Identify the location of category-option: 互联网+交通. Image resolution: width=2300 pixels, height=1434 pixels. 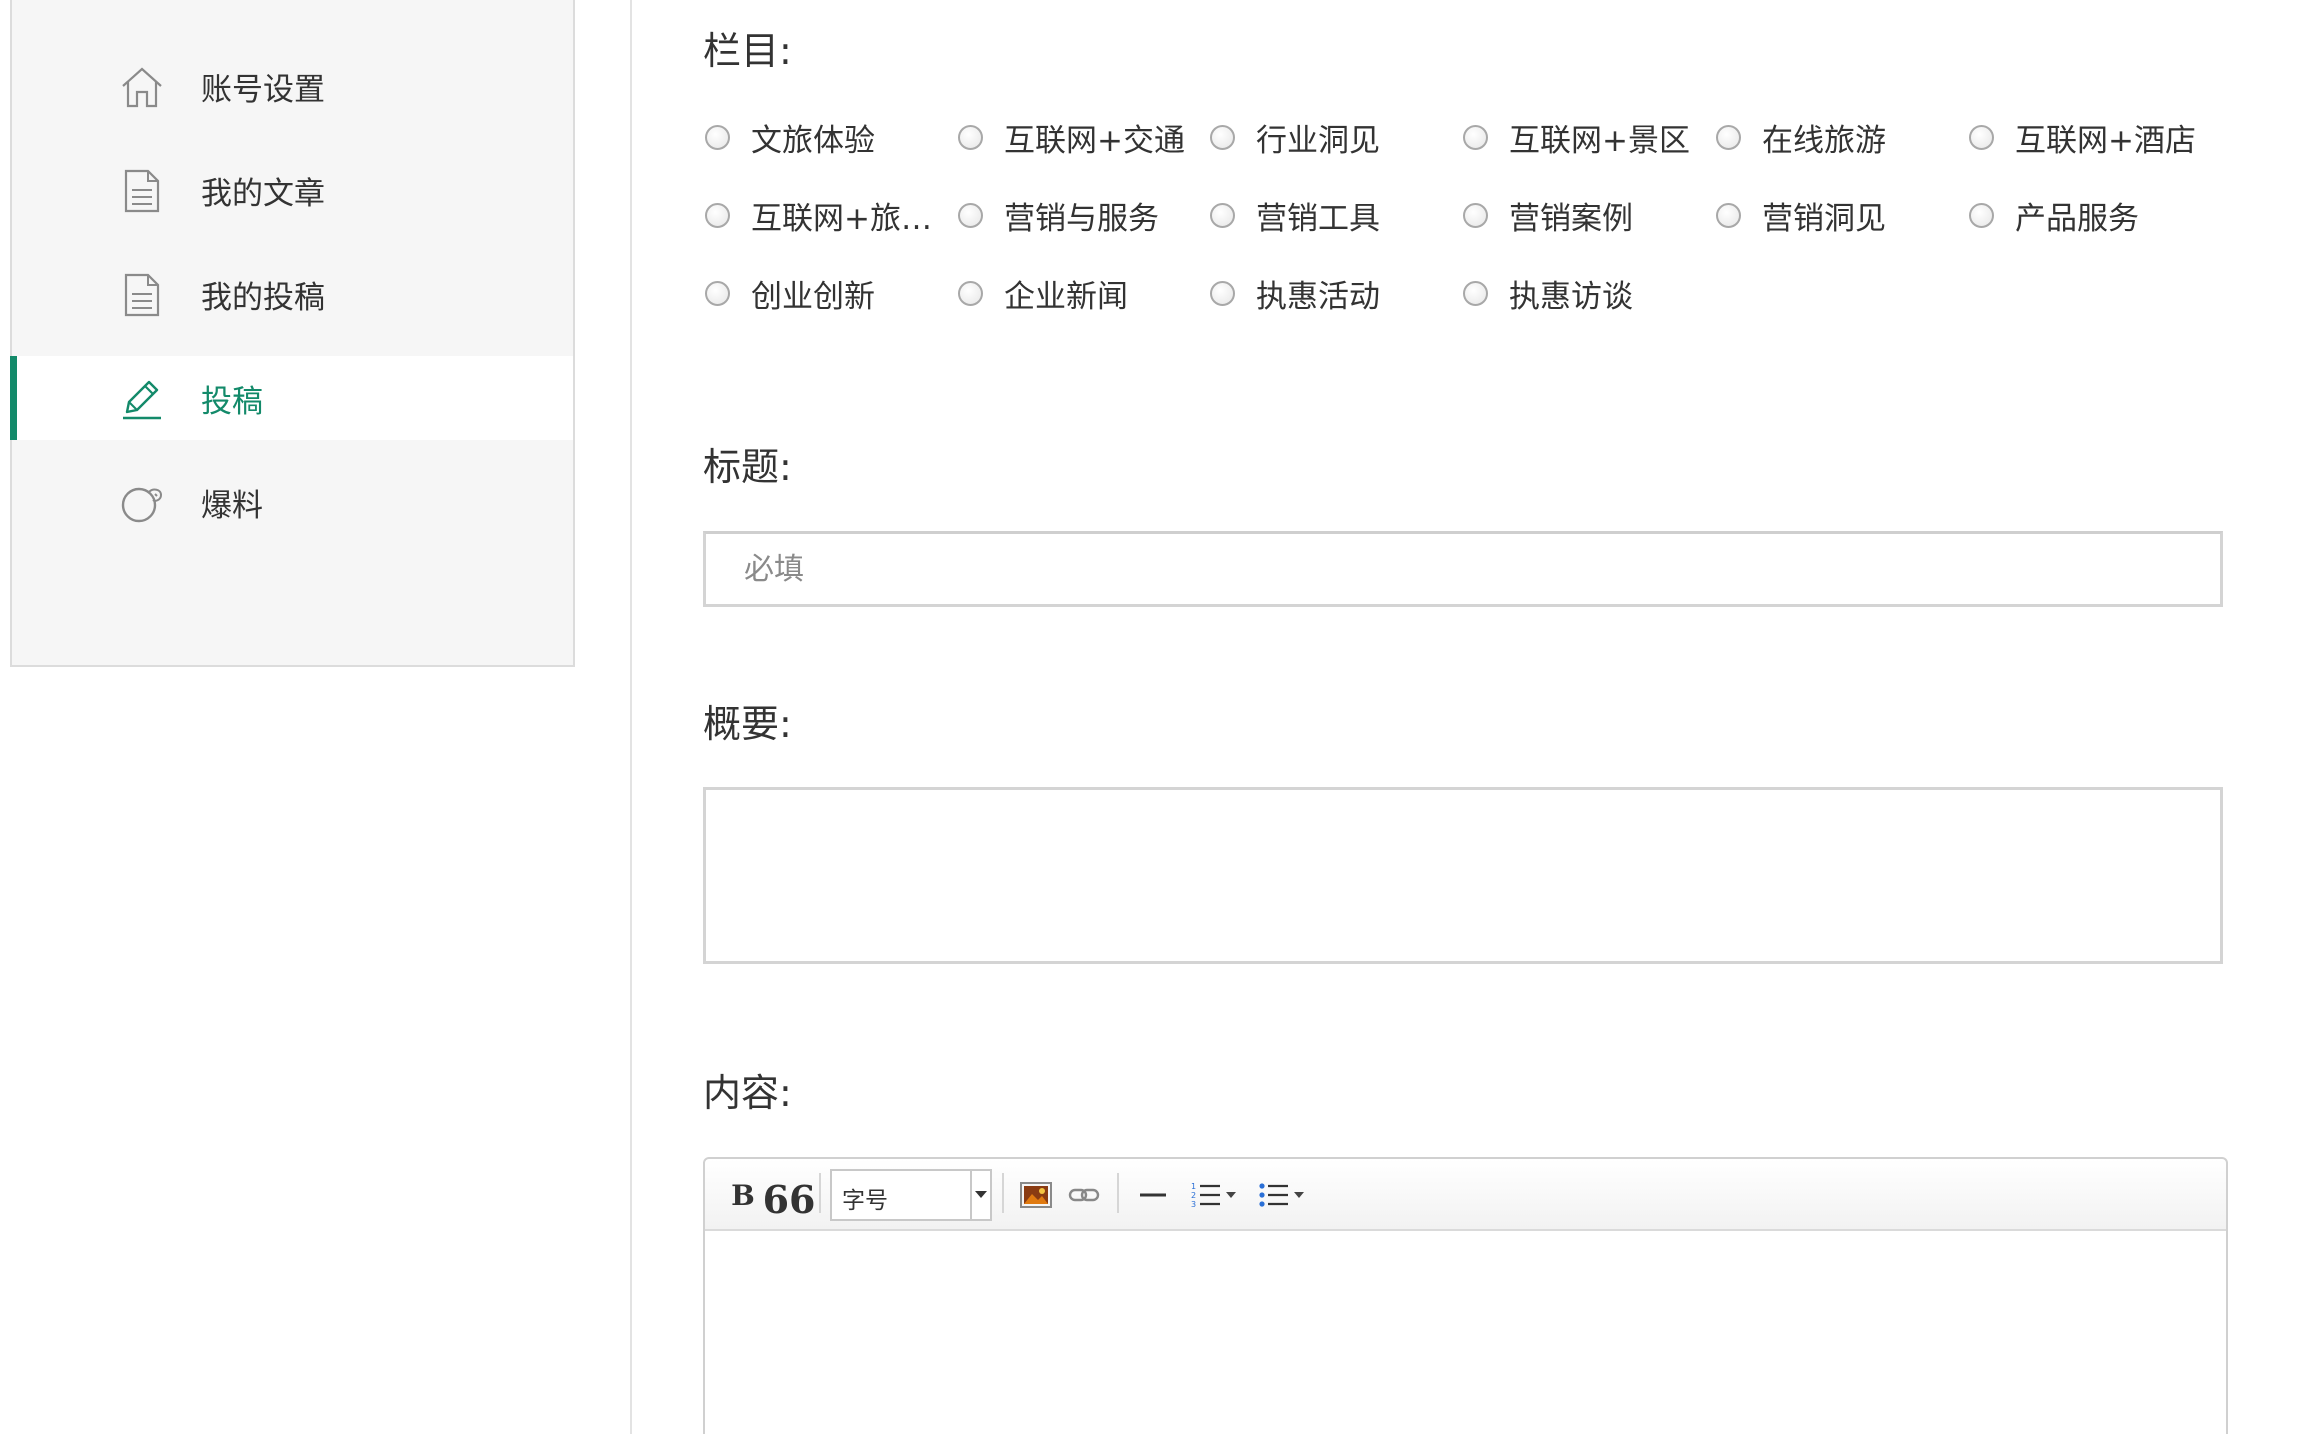
(1071, 137).